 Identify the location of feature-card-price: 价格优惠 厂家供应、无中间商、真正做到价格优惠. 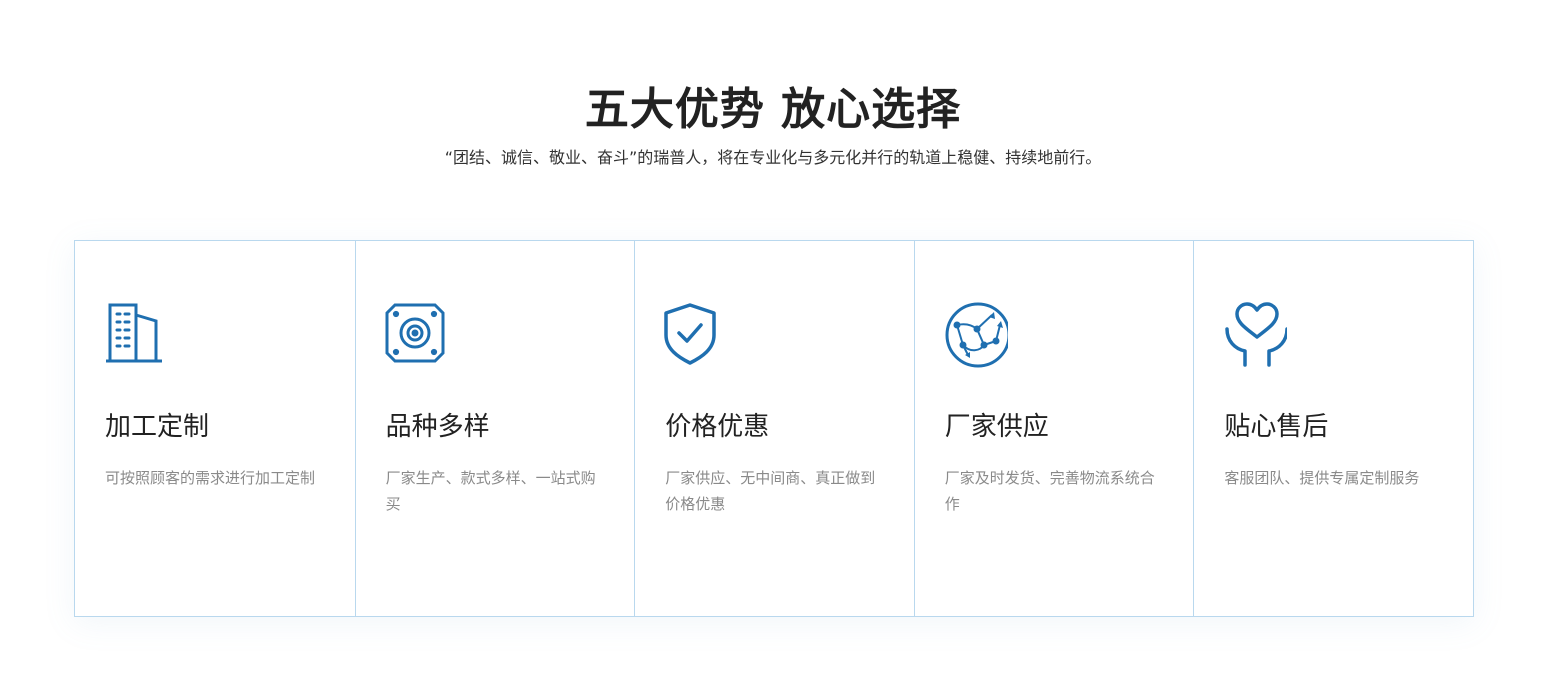
(774, 428).